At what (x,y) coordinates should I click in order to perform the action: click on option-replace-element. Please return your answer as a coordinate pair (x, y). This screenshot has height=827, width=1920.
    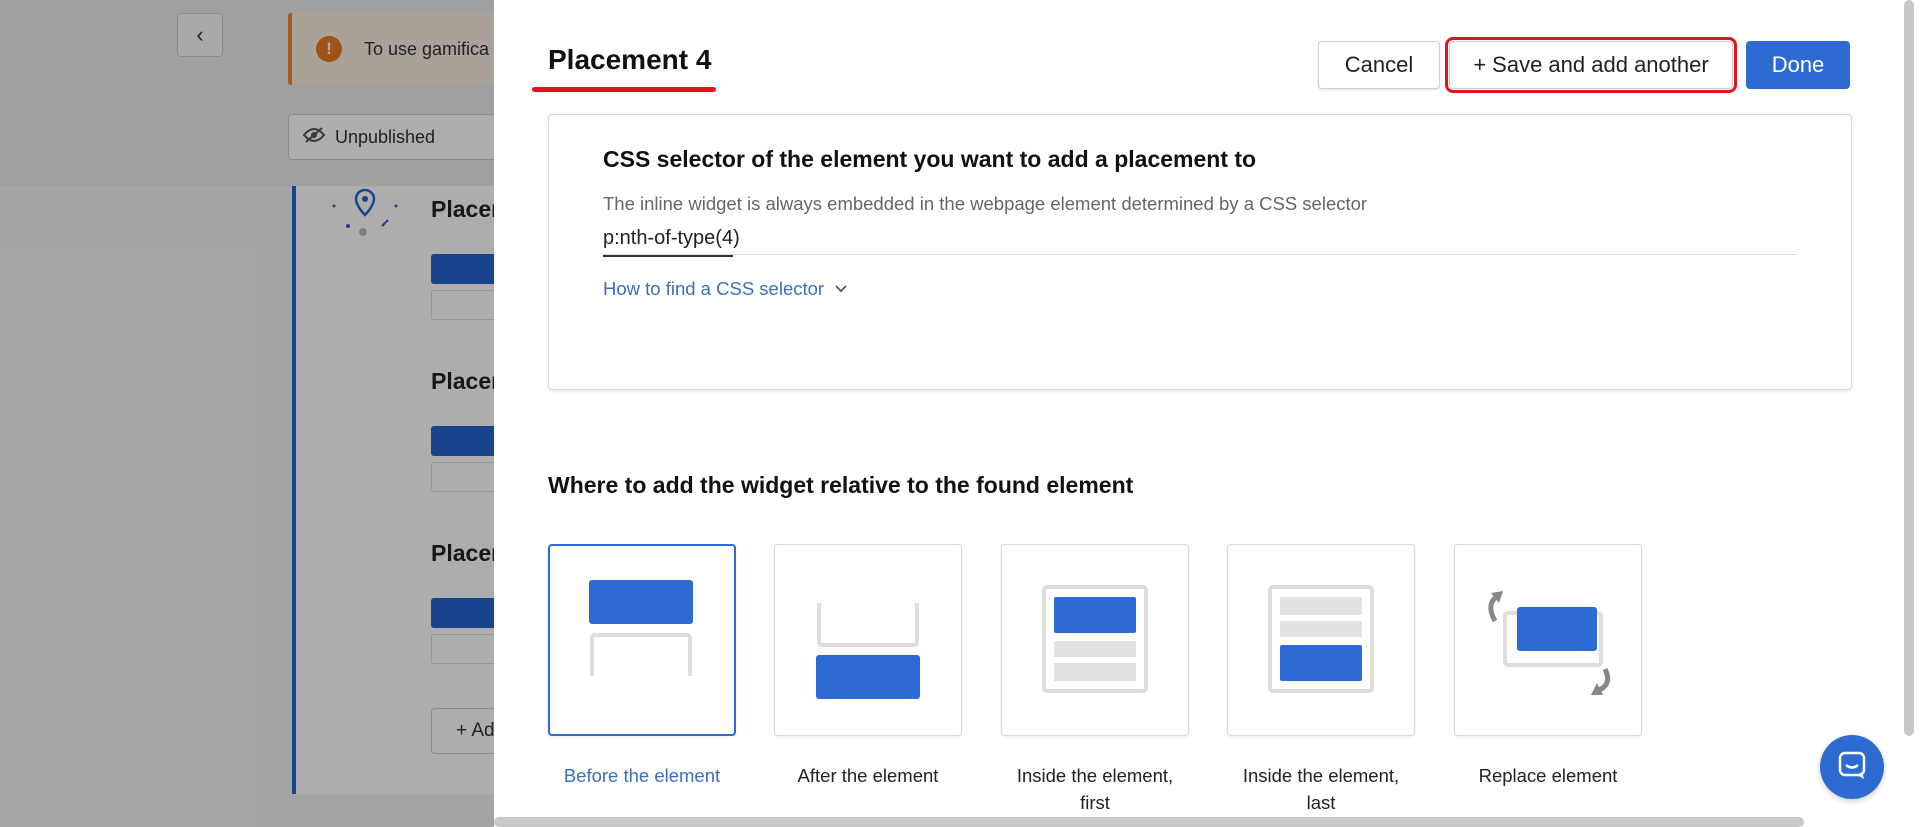
    Looking at the image, I should click on (1548, 640).